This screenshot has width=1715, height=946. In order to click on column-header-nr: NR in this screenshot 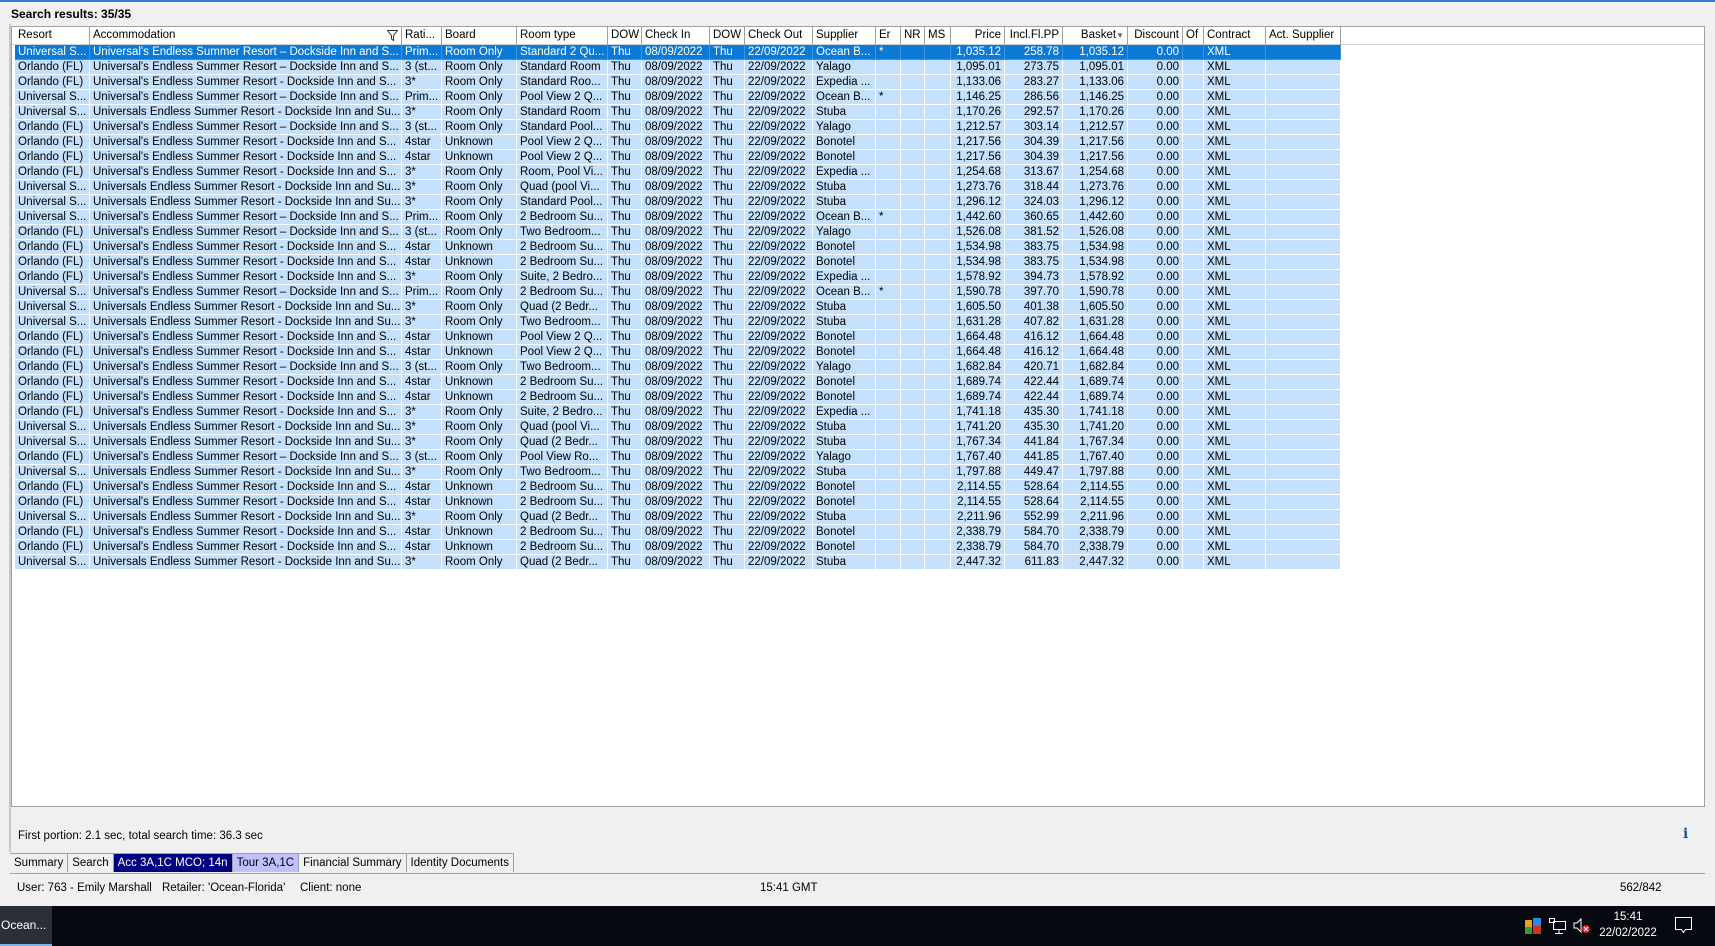, I will do `click(913, 36)`.